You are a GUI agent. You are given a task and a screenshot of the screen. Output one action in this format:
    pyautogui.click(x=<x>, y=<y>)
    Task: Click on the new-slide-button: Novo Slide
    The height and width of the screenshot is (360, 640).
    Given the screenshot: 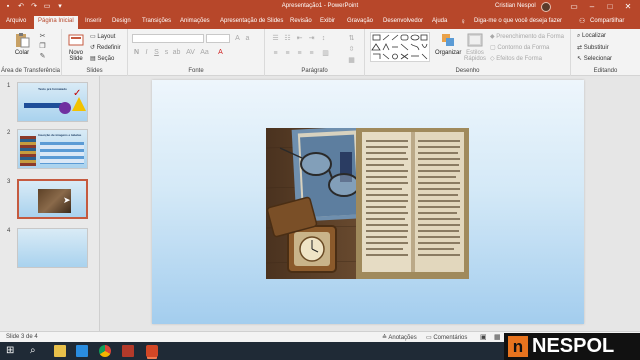 What is the action you would take?
    pyautogui.click(x=76, y=47)
    